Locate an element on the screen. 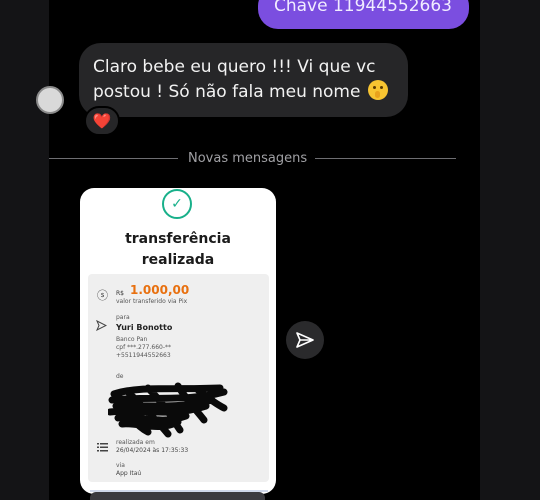  redaction-scribble is located at coordinates (168, 410).